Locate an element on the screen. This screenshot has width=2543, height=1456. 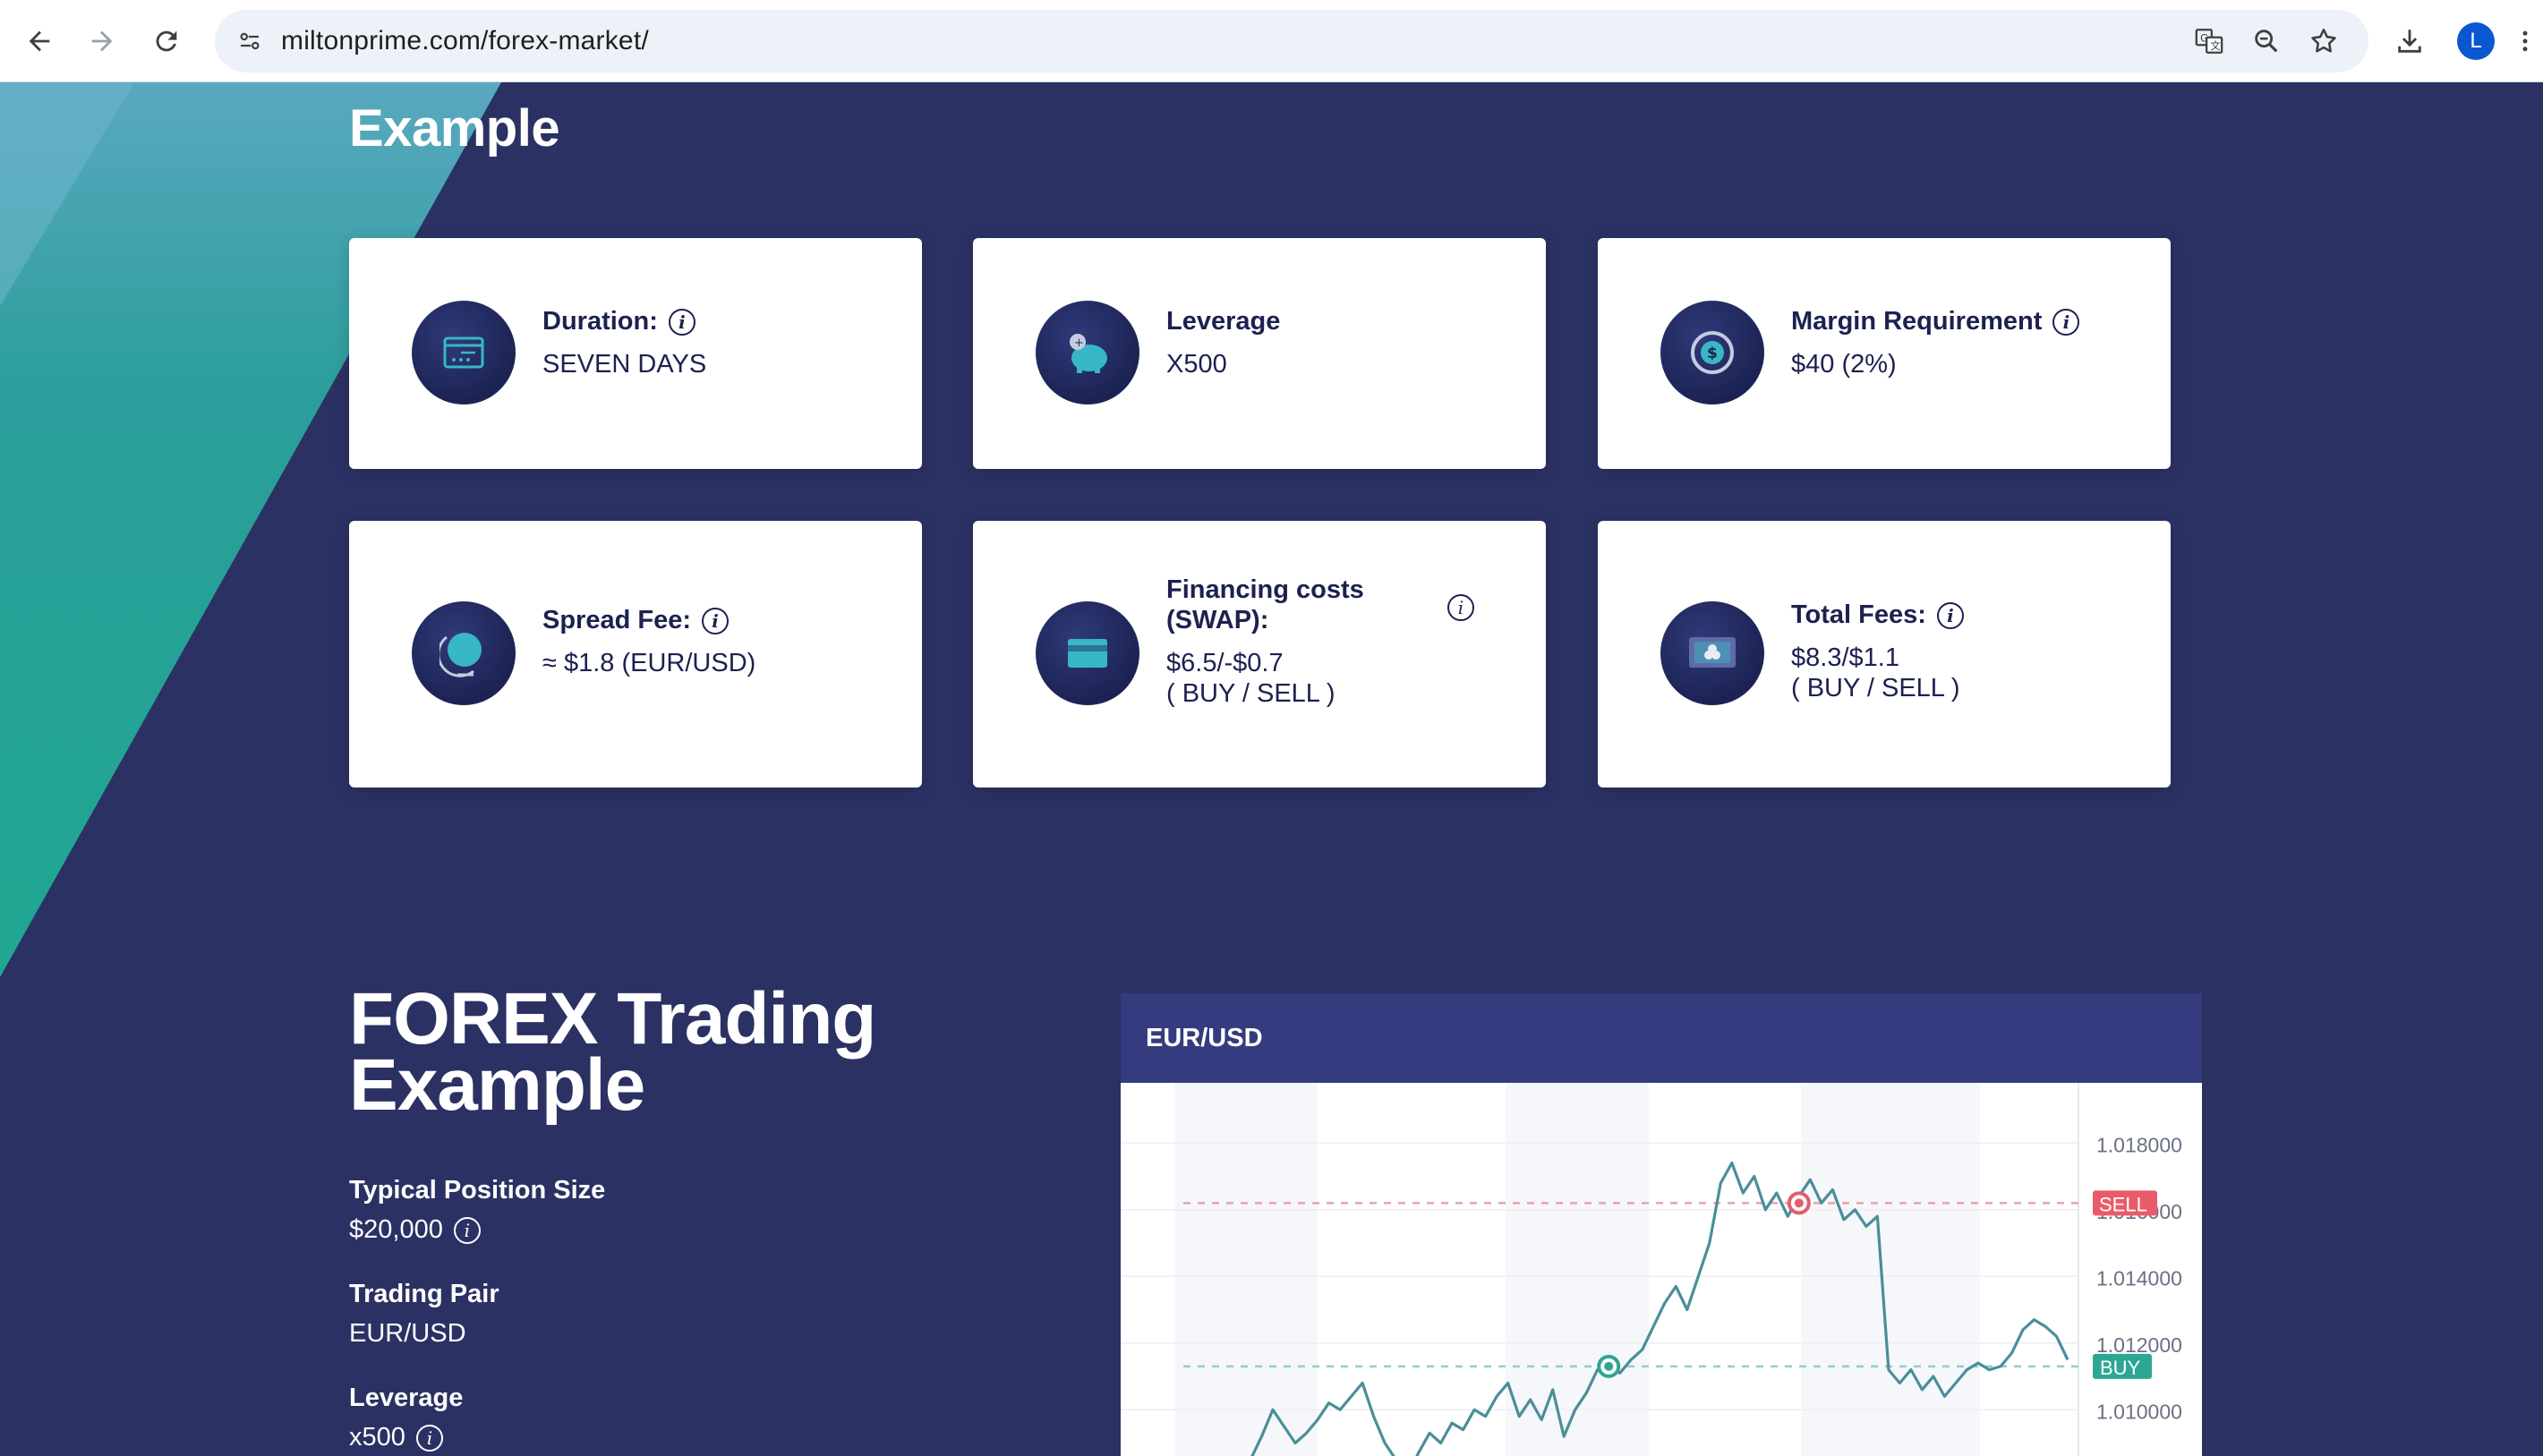
buy-entry-dot is located at coordinates (1609, 1366).